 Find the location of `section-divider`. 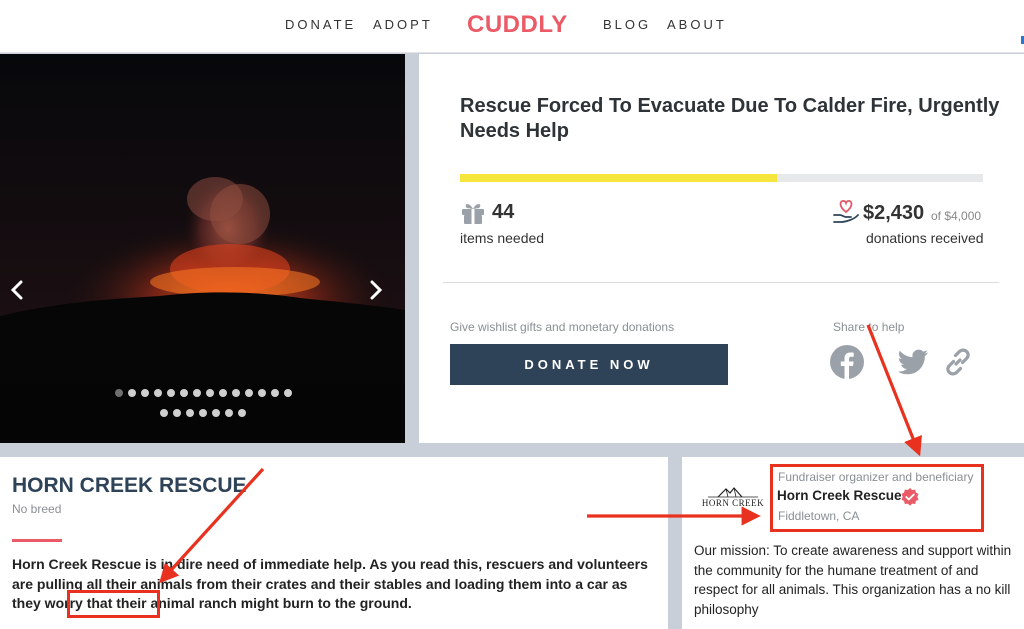

section-divider is located at coordinates (721, 282).